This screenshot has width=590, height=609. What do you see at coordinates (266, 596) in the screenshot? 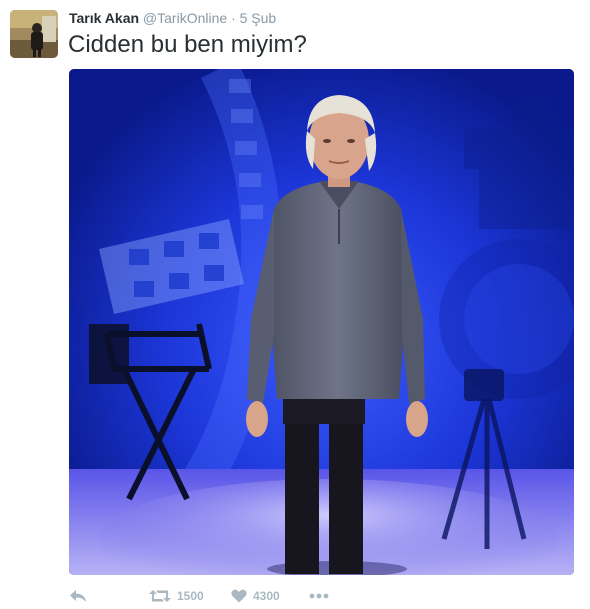
I see `like-count: 4300` at bounding box center [266, 596].